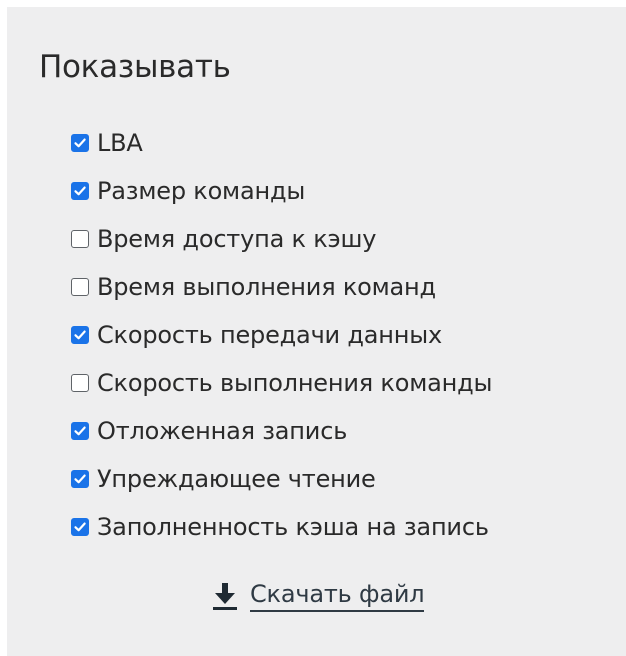 Image resolution: width=626 pixels, height=656 pixels. Describe the element at coordinates (236, 479) in the screenshot. I see `option-label: Упреждающее чтение` at that location.